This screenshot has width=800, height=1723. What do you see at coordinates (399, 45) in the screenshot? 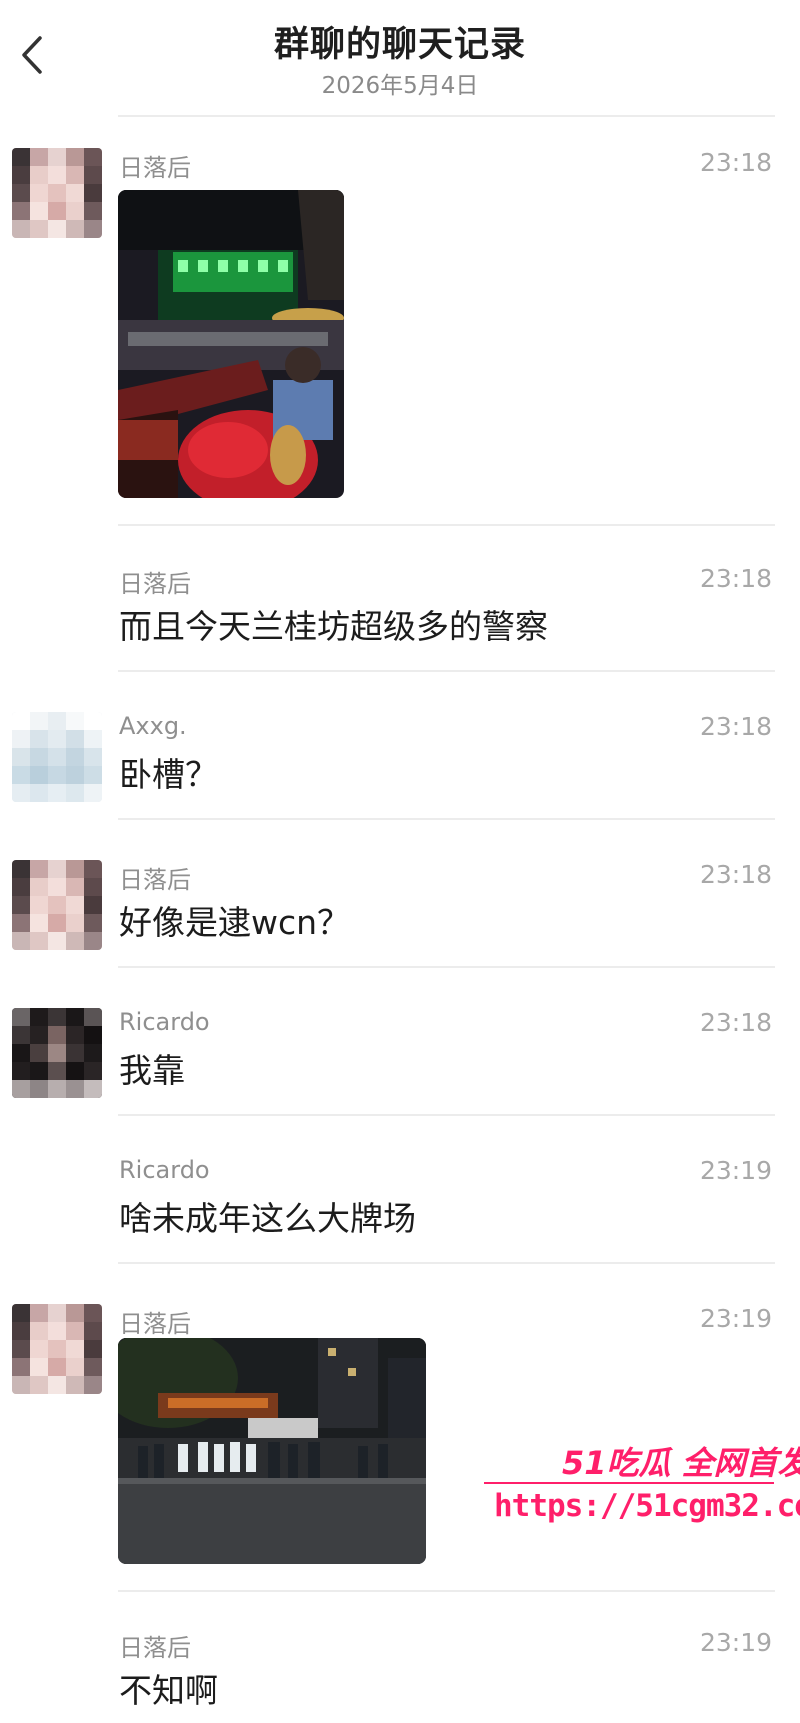
I see `page-title: 群聊的聊天记录` at bounding box center [399, 45].